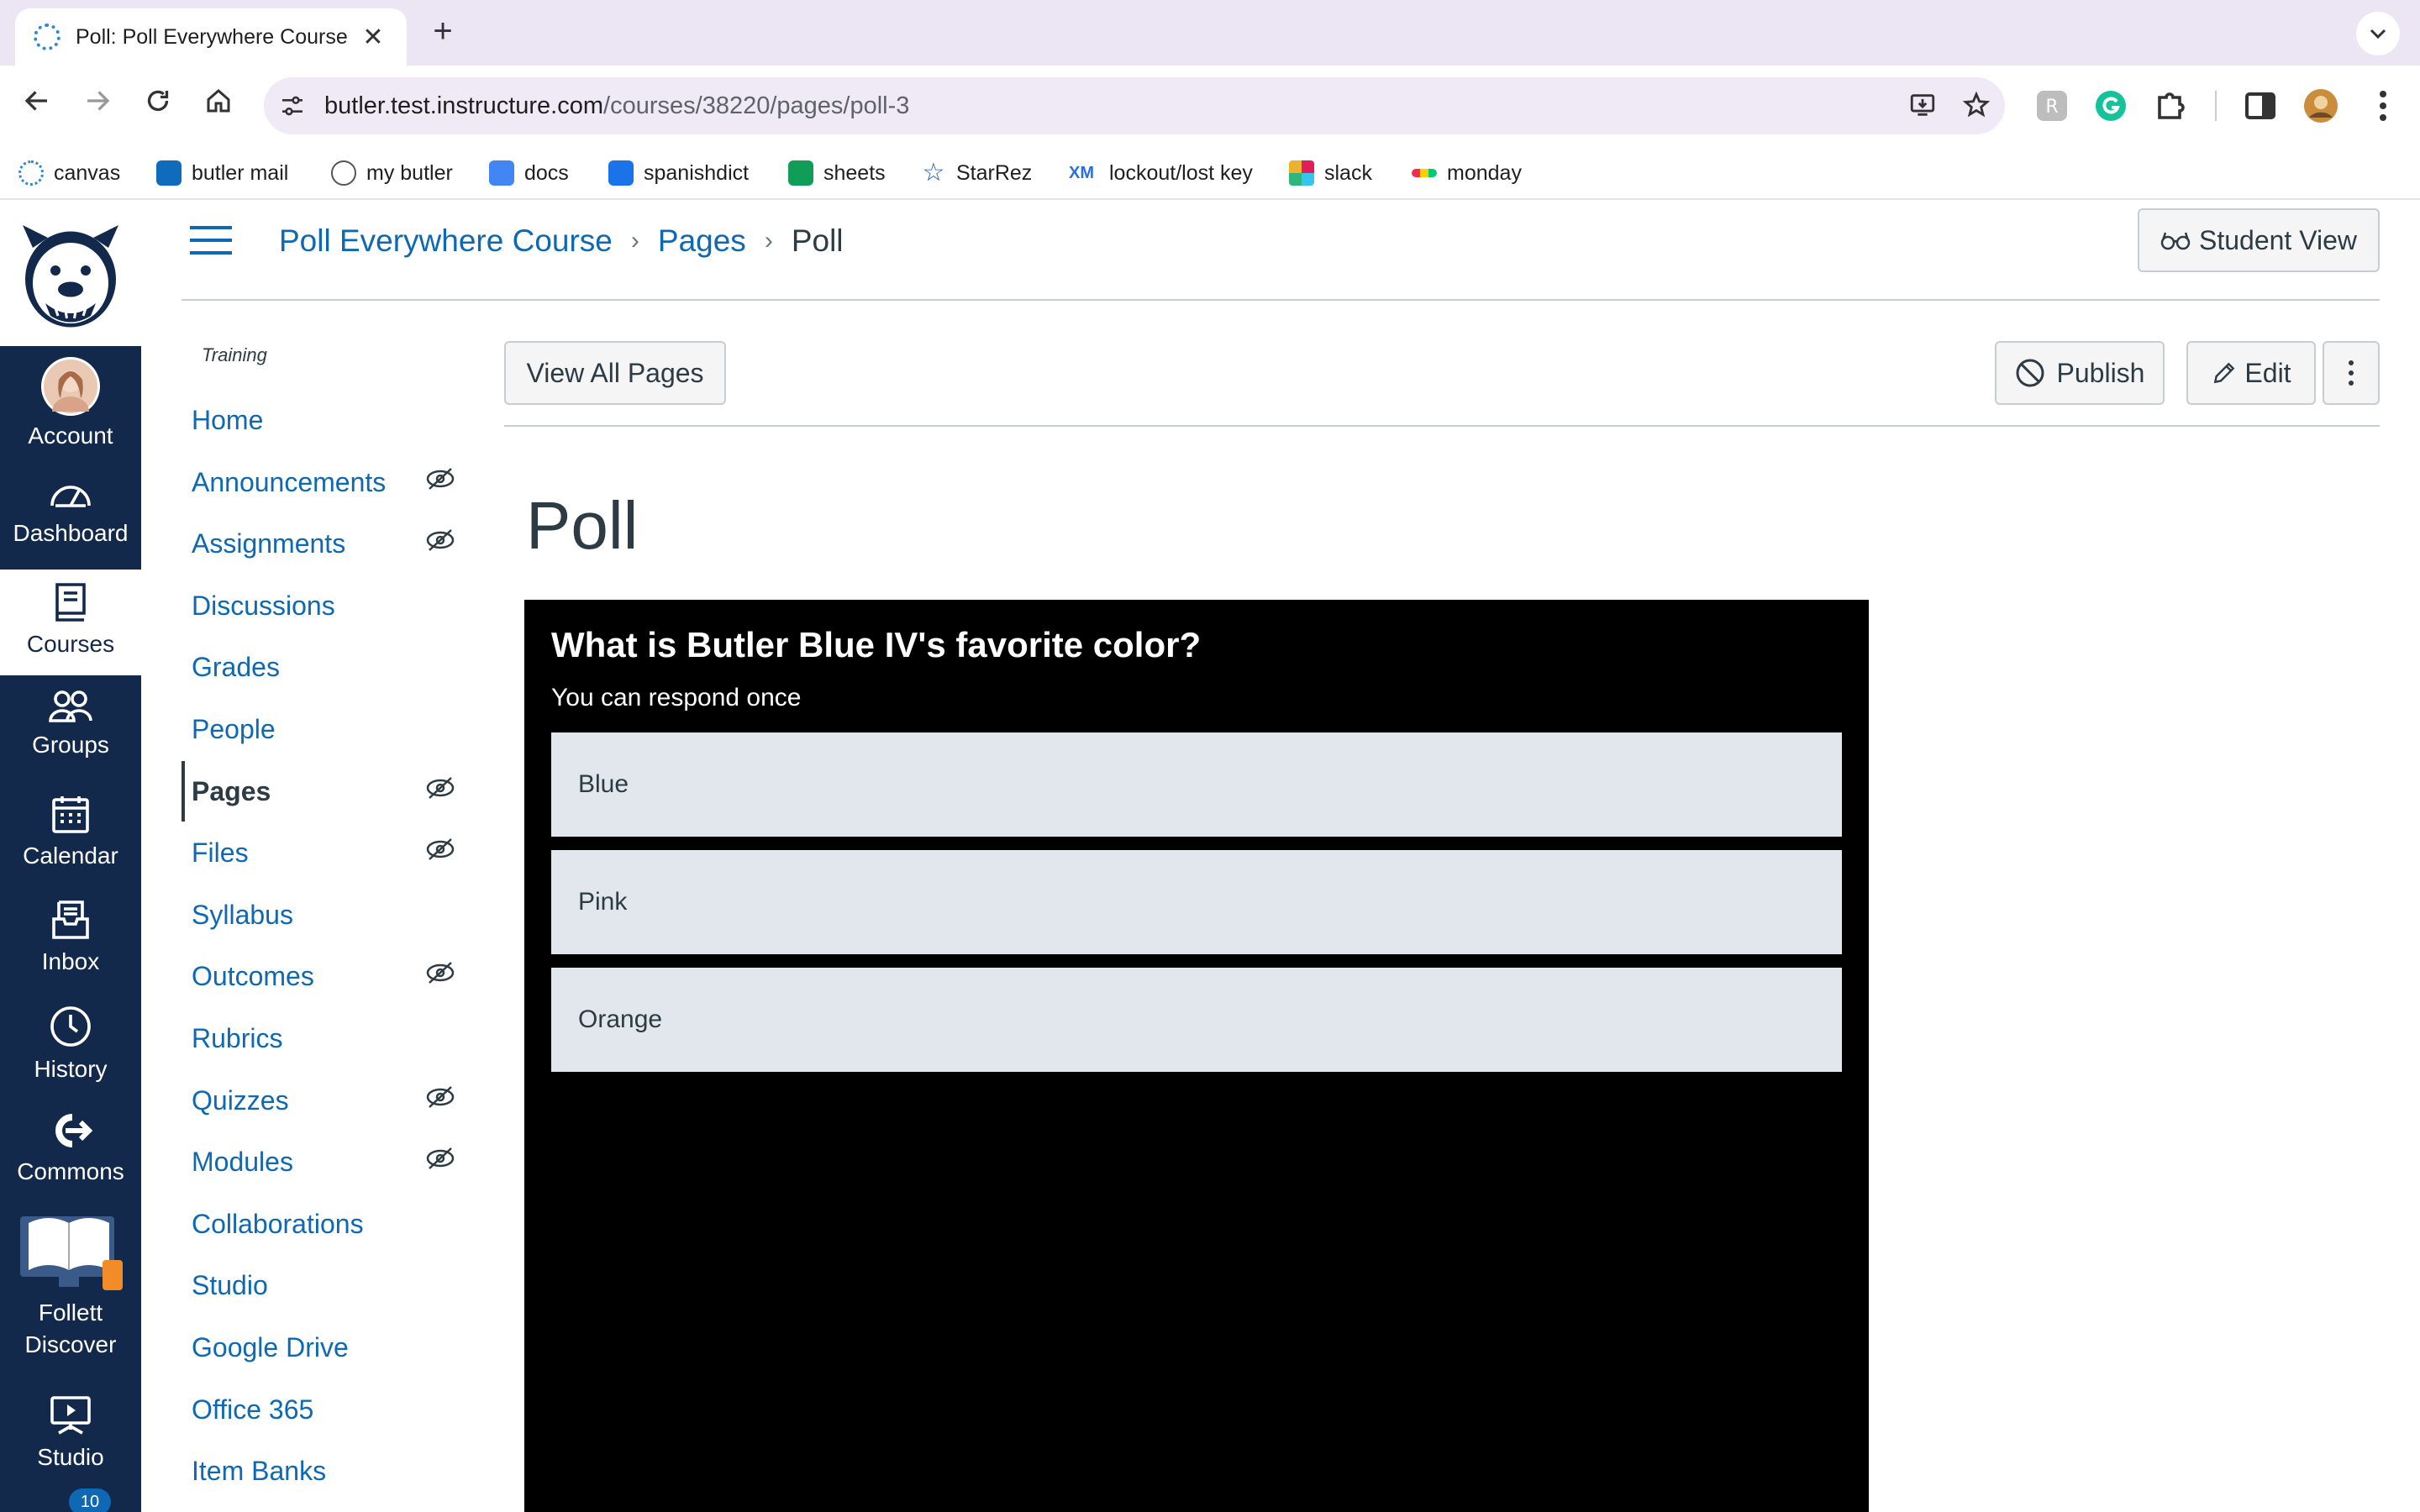  Describe the element at coordinates (47, 37) in the screenshot. I see `canvas-favicon-icon` at that location.